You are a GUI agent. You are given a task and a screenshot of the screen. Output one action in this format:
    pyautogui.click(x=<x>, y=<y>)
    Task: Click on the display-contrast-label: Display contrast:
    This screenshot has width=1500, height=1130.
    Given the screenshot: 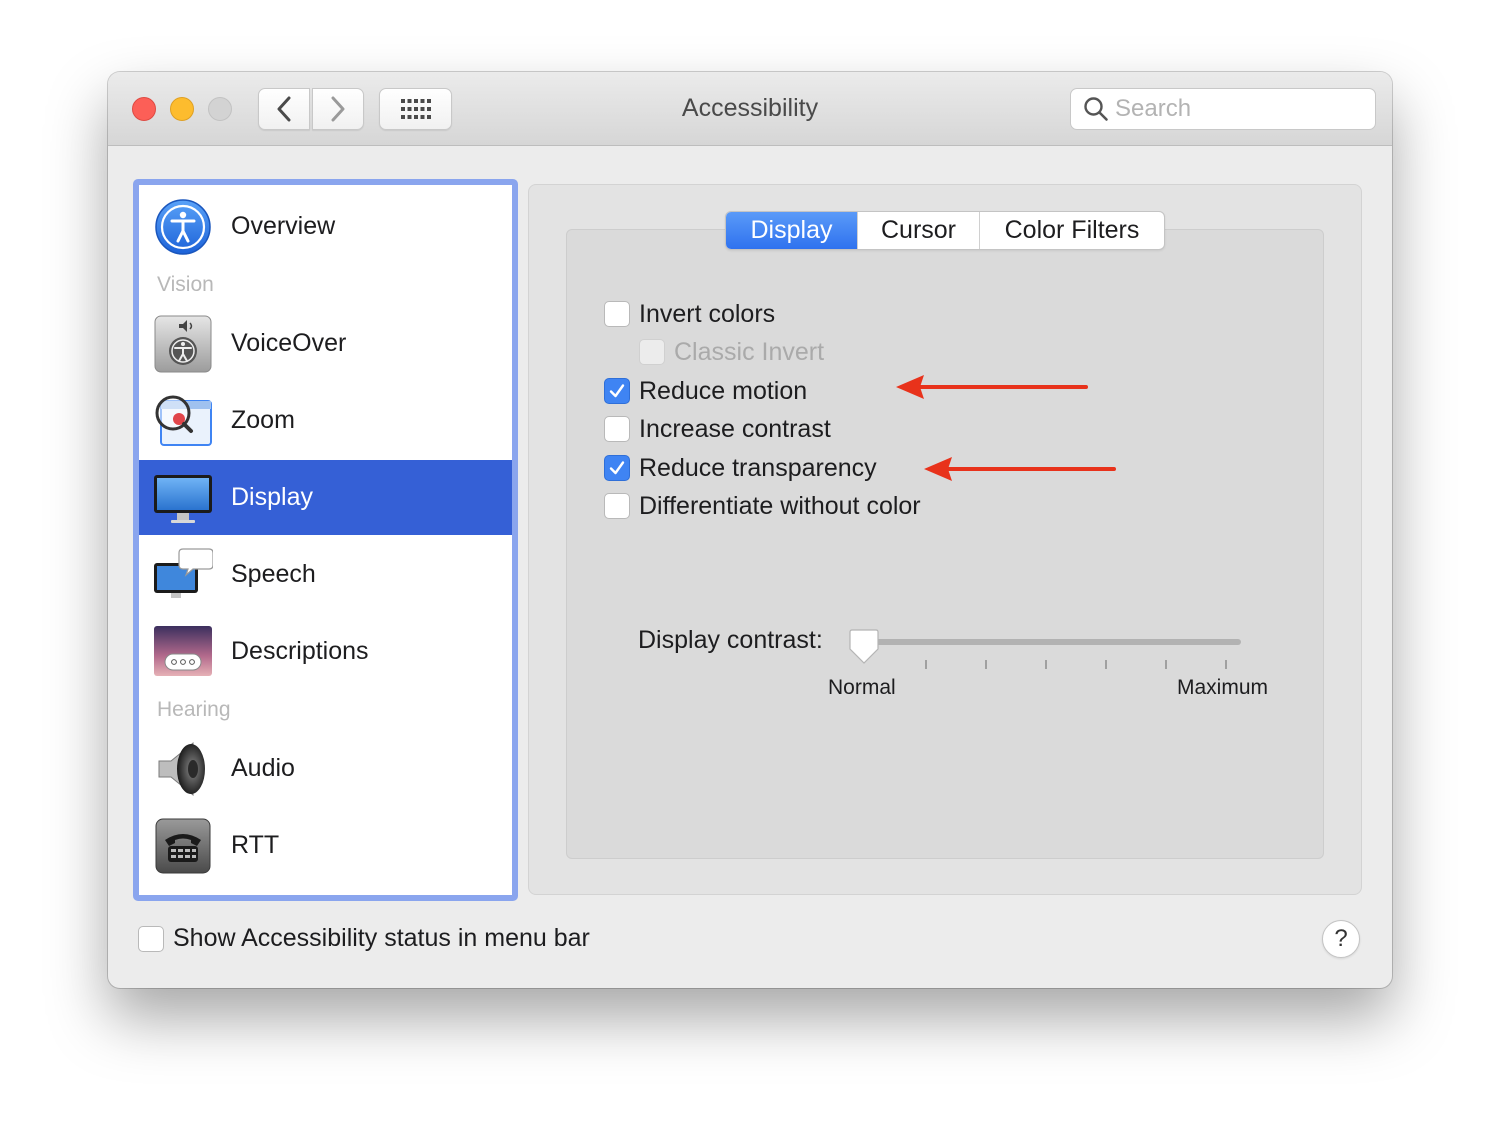 What is the action you would take?
    pyautogui.click(x=730, y=640)
    